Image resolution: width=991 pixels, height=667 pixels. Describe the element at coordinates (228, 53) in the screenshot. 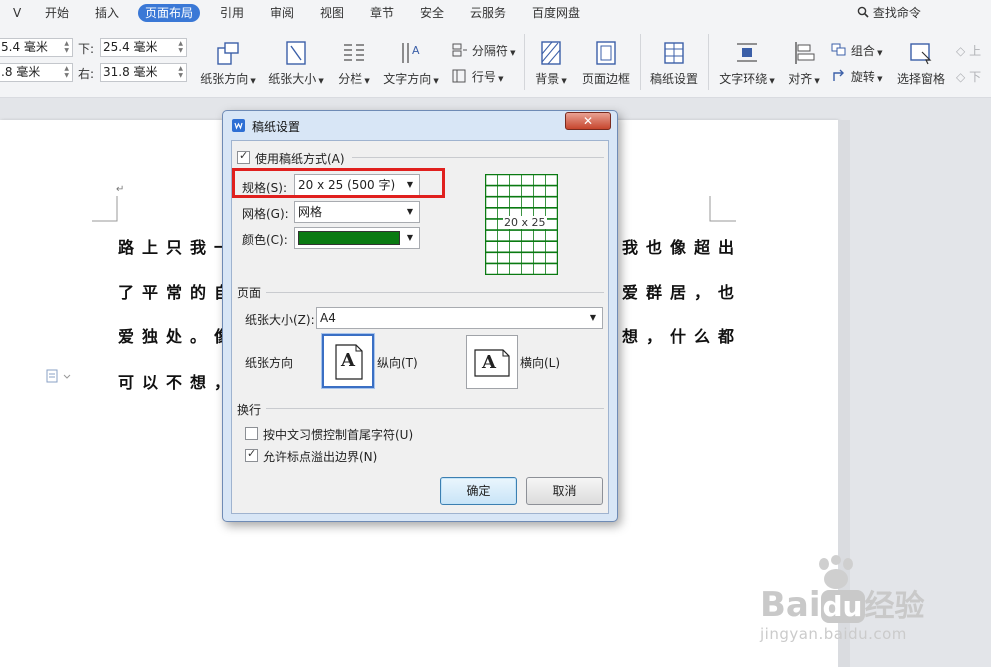

I see `orientation-icon` at that location.